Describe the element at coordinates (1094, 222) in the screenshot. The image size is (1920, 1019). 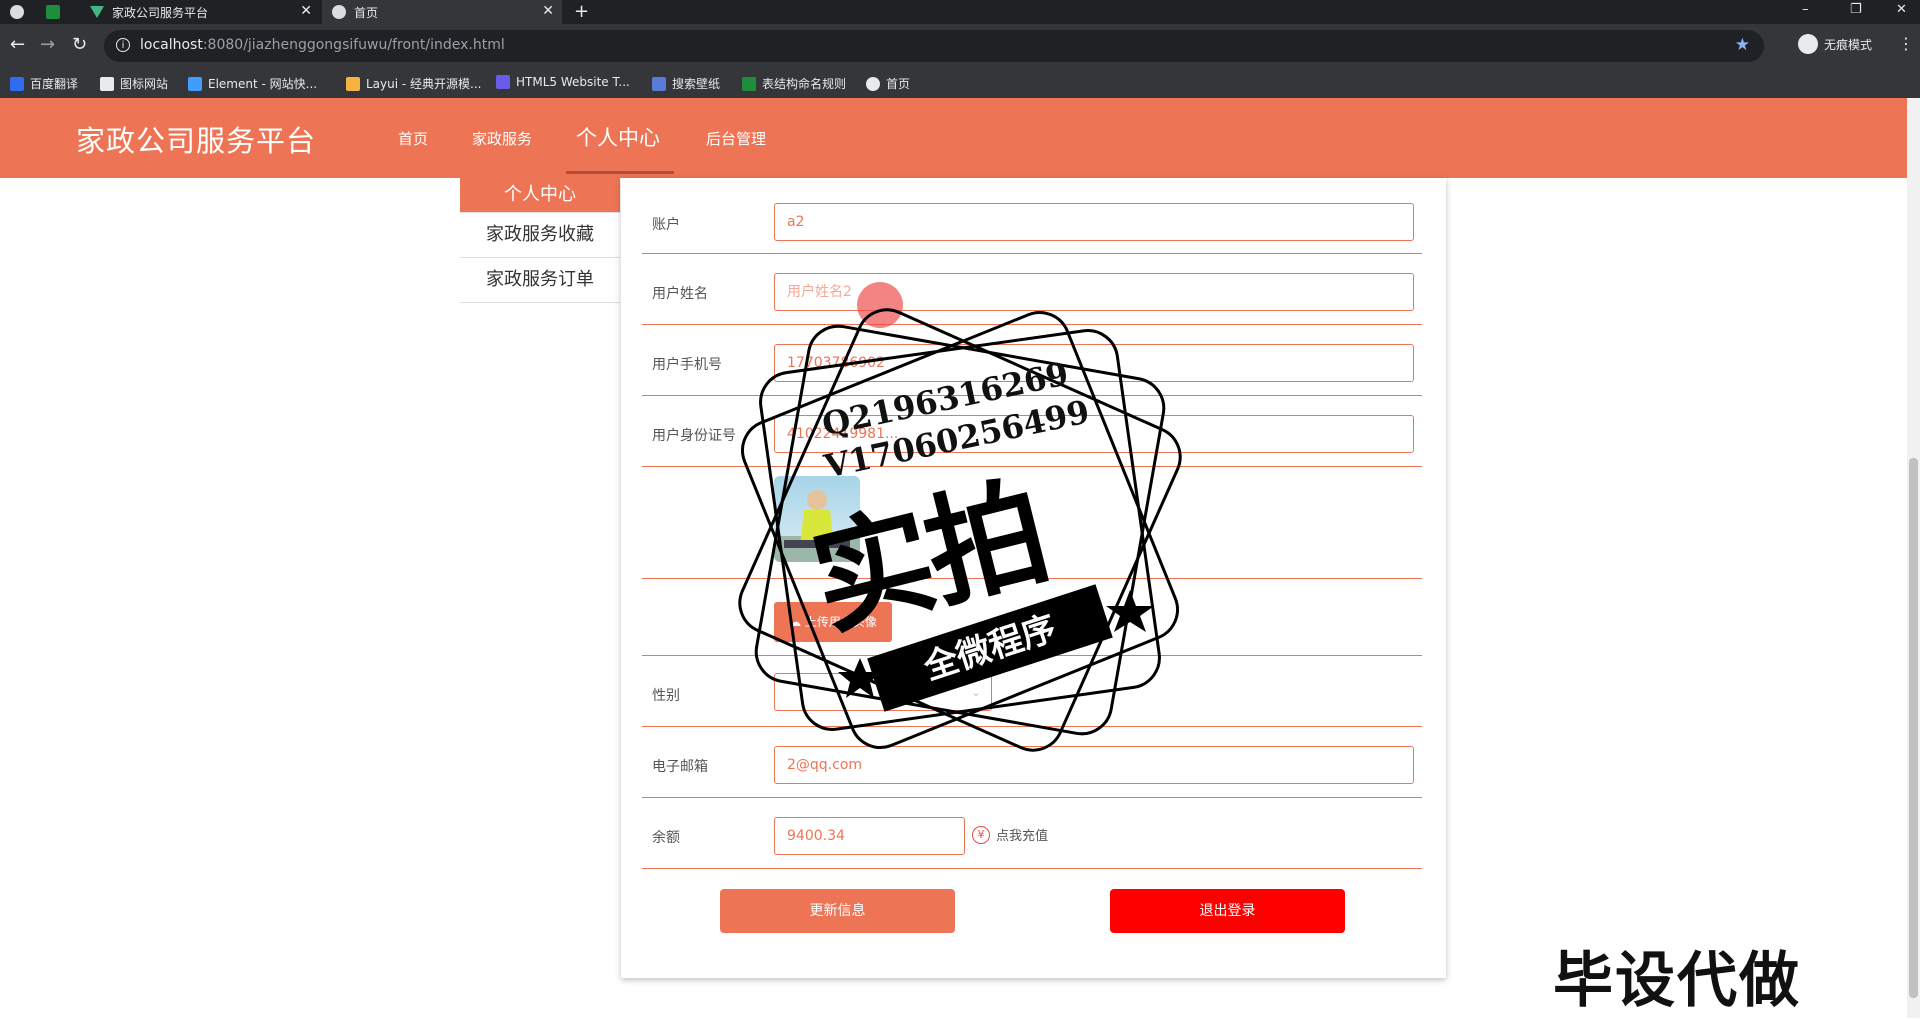
I see `account-field: a2` at that location.